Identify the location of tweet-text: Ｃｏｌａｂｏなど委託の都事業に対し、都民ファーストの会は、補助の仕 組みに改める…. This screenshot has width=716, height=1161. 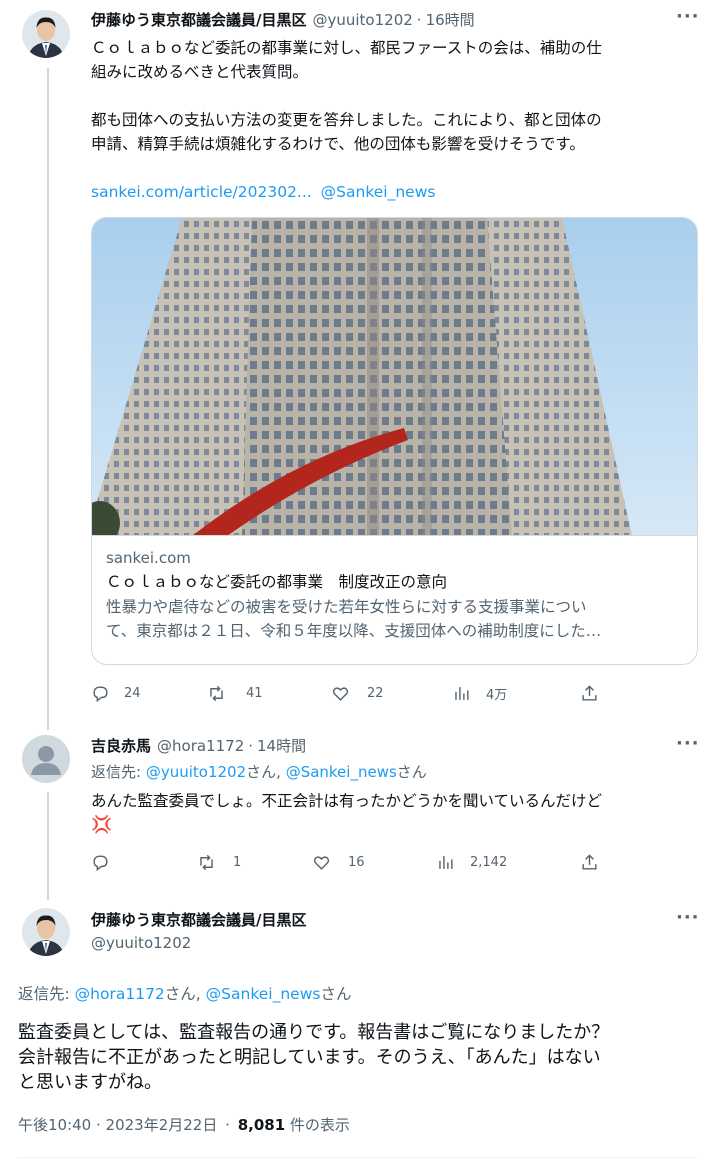
(393, 96).